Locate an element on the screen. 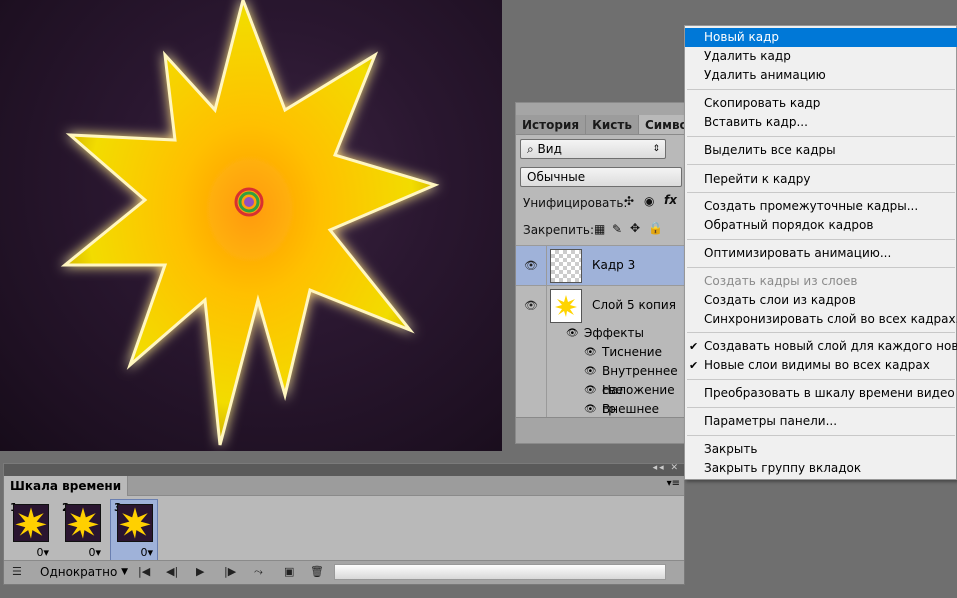 Image resolution: width=957 pixels, height=598 pixels. menu-item-select-all-frames: Выделить все кадры is located at coordinates (821, 150).